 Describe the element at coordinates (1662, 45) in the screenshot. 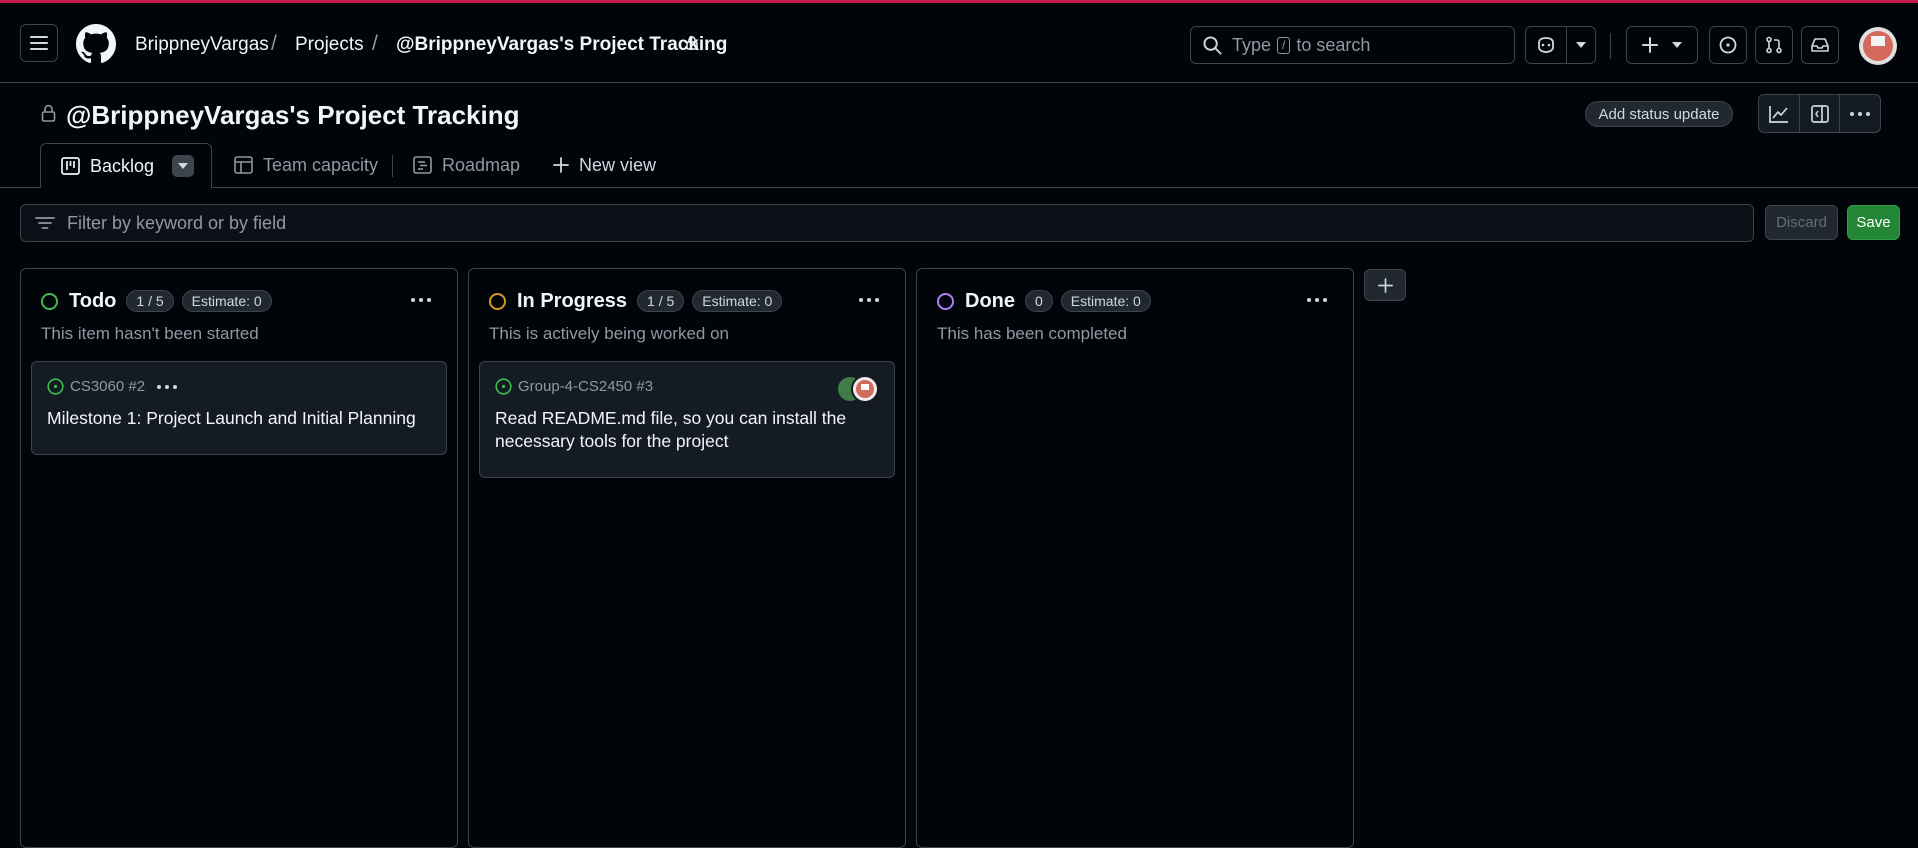

I see `create-new-button` at that location.